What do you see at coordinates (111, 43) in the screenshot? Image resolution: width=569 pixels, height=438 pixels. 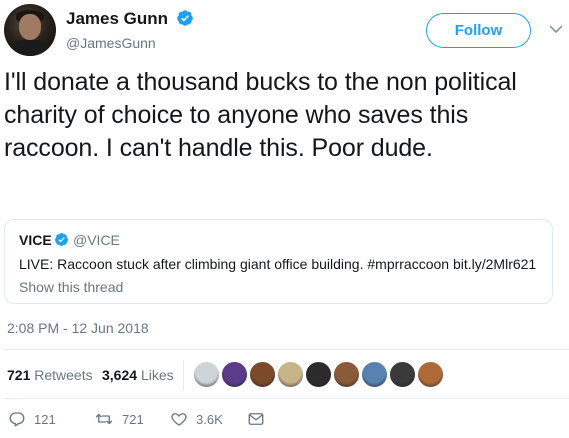 I see `author-handle: @JamesGunn` at bounding box center [111, 43].